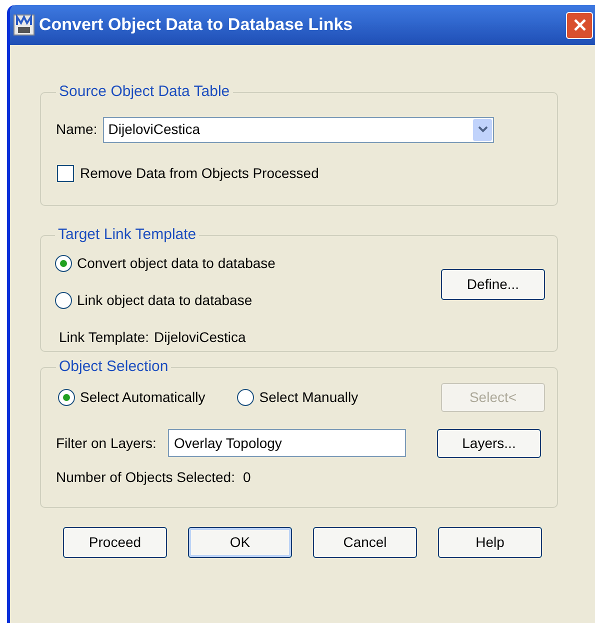 Image resolution: width=595 pixels, height=623 pixels. I want to click on group-label: Source Object Data Table, so click(144, 92).